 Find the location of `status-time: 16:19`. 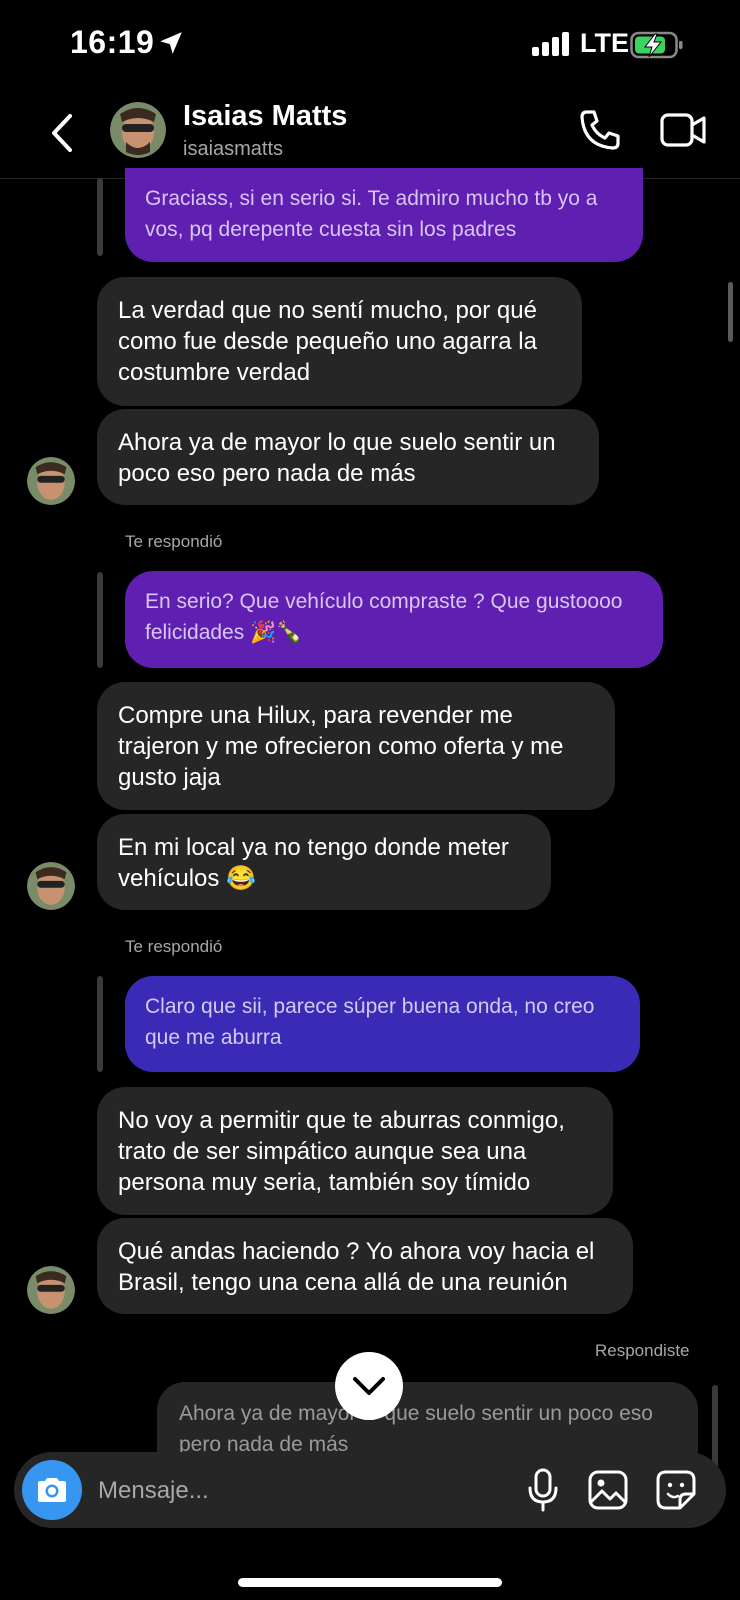

status-time: 16:19 is located at coordinates (112, 42).